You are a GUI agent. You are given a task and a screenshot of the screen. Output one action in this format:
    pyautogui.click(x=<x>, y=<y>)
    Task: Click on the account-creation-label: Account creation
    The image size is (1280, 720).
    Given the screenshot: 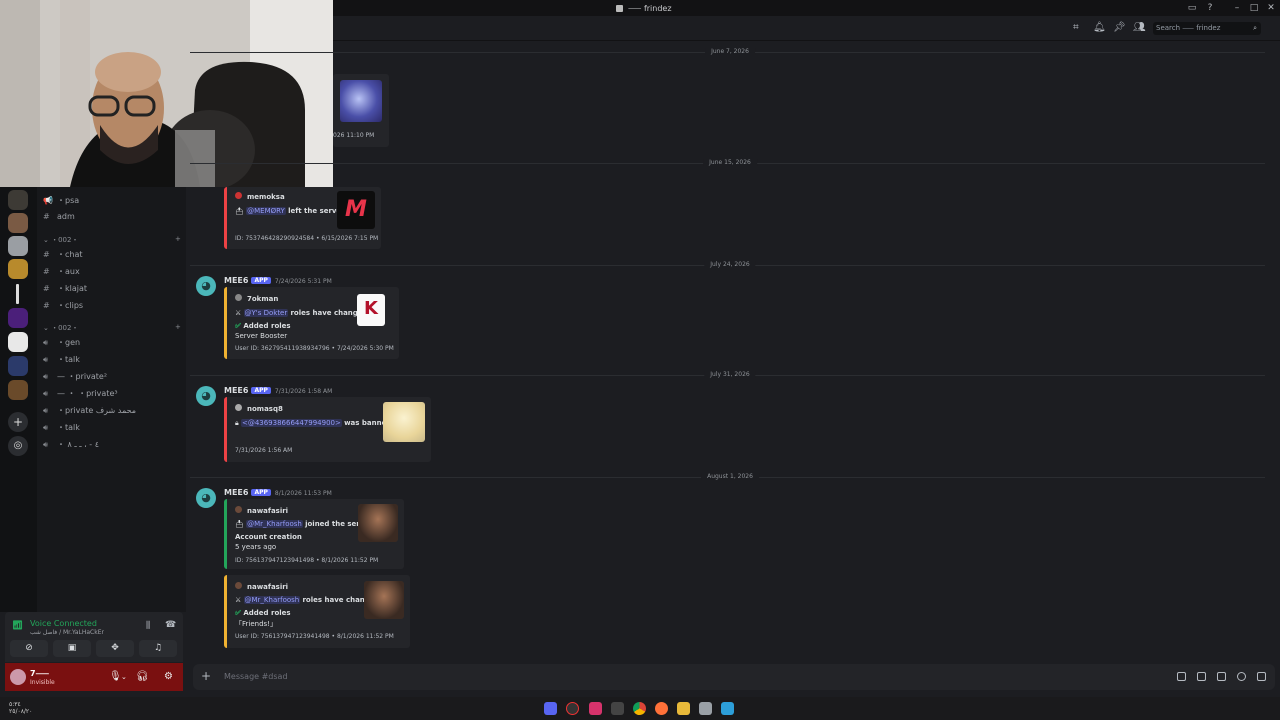 What is the action you would take?
    pyautogui.click(x=268, y=537)
    